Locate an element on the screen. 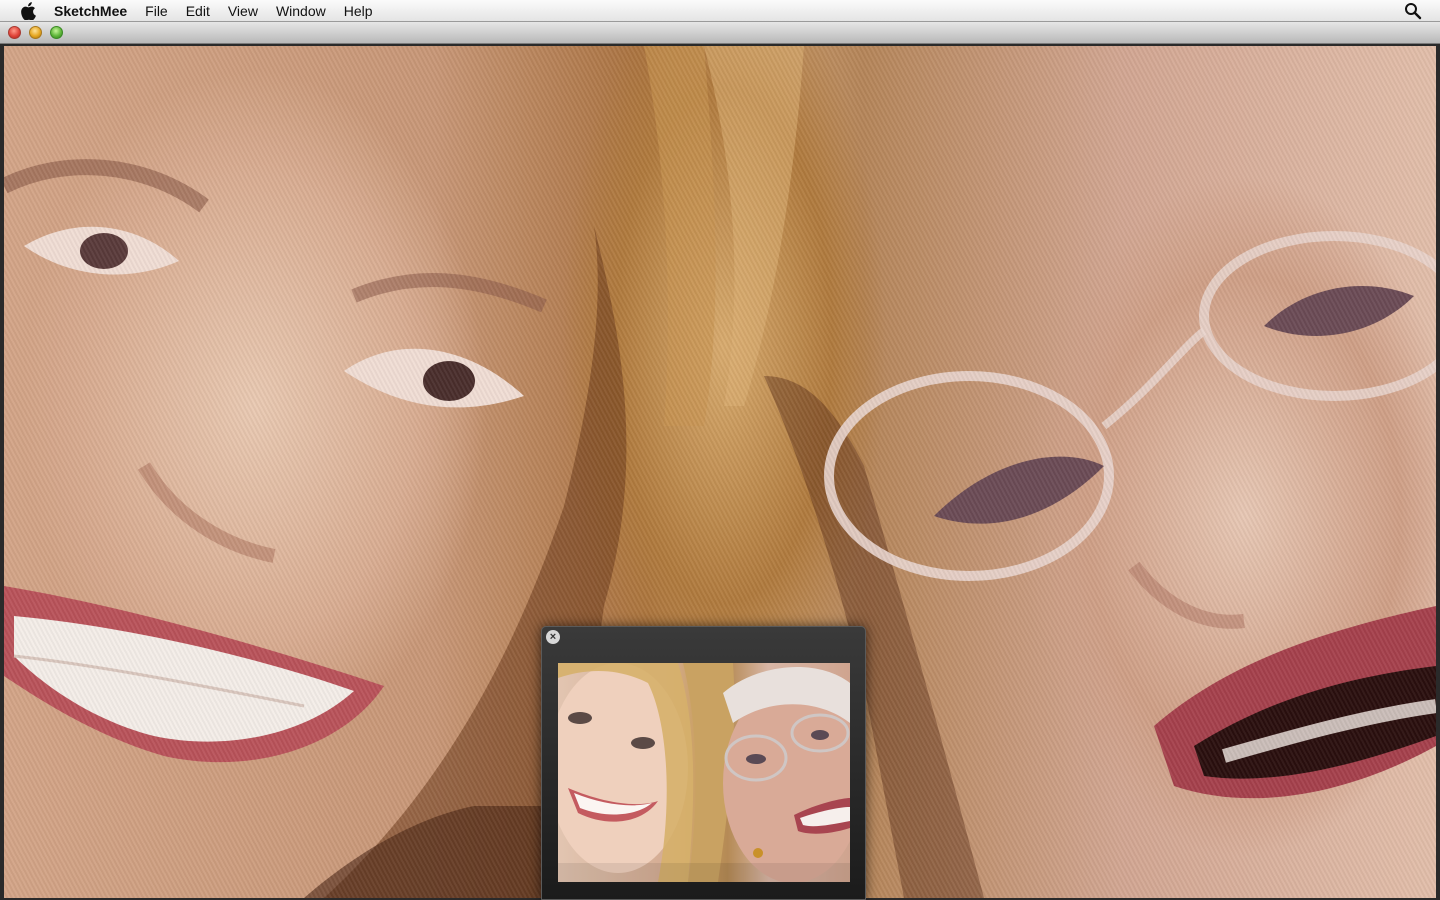 This screenshot has width=1440, height=900. menu-file: File is located at coordinates (156, 11).